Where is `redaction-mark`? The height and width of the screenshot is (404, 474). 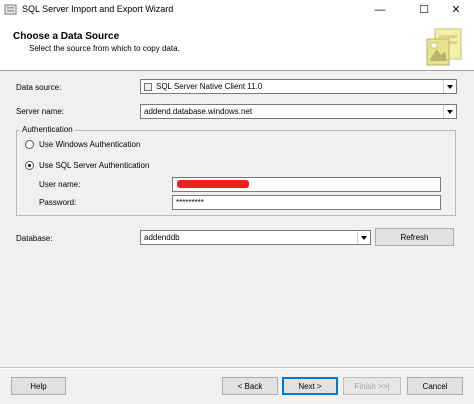
redaction-mark is located at coordinates (213, 184).